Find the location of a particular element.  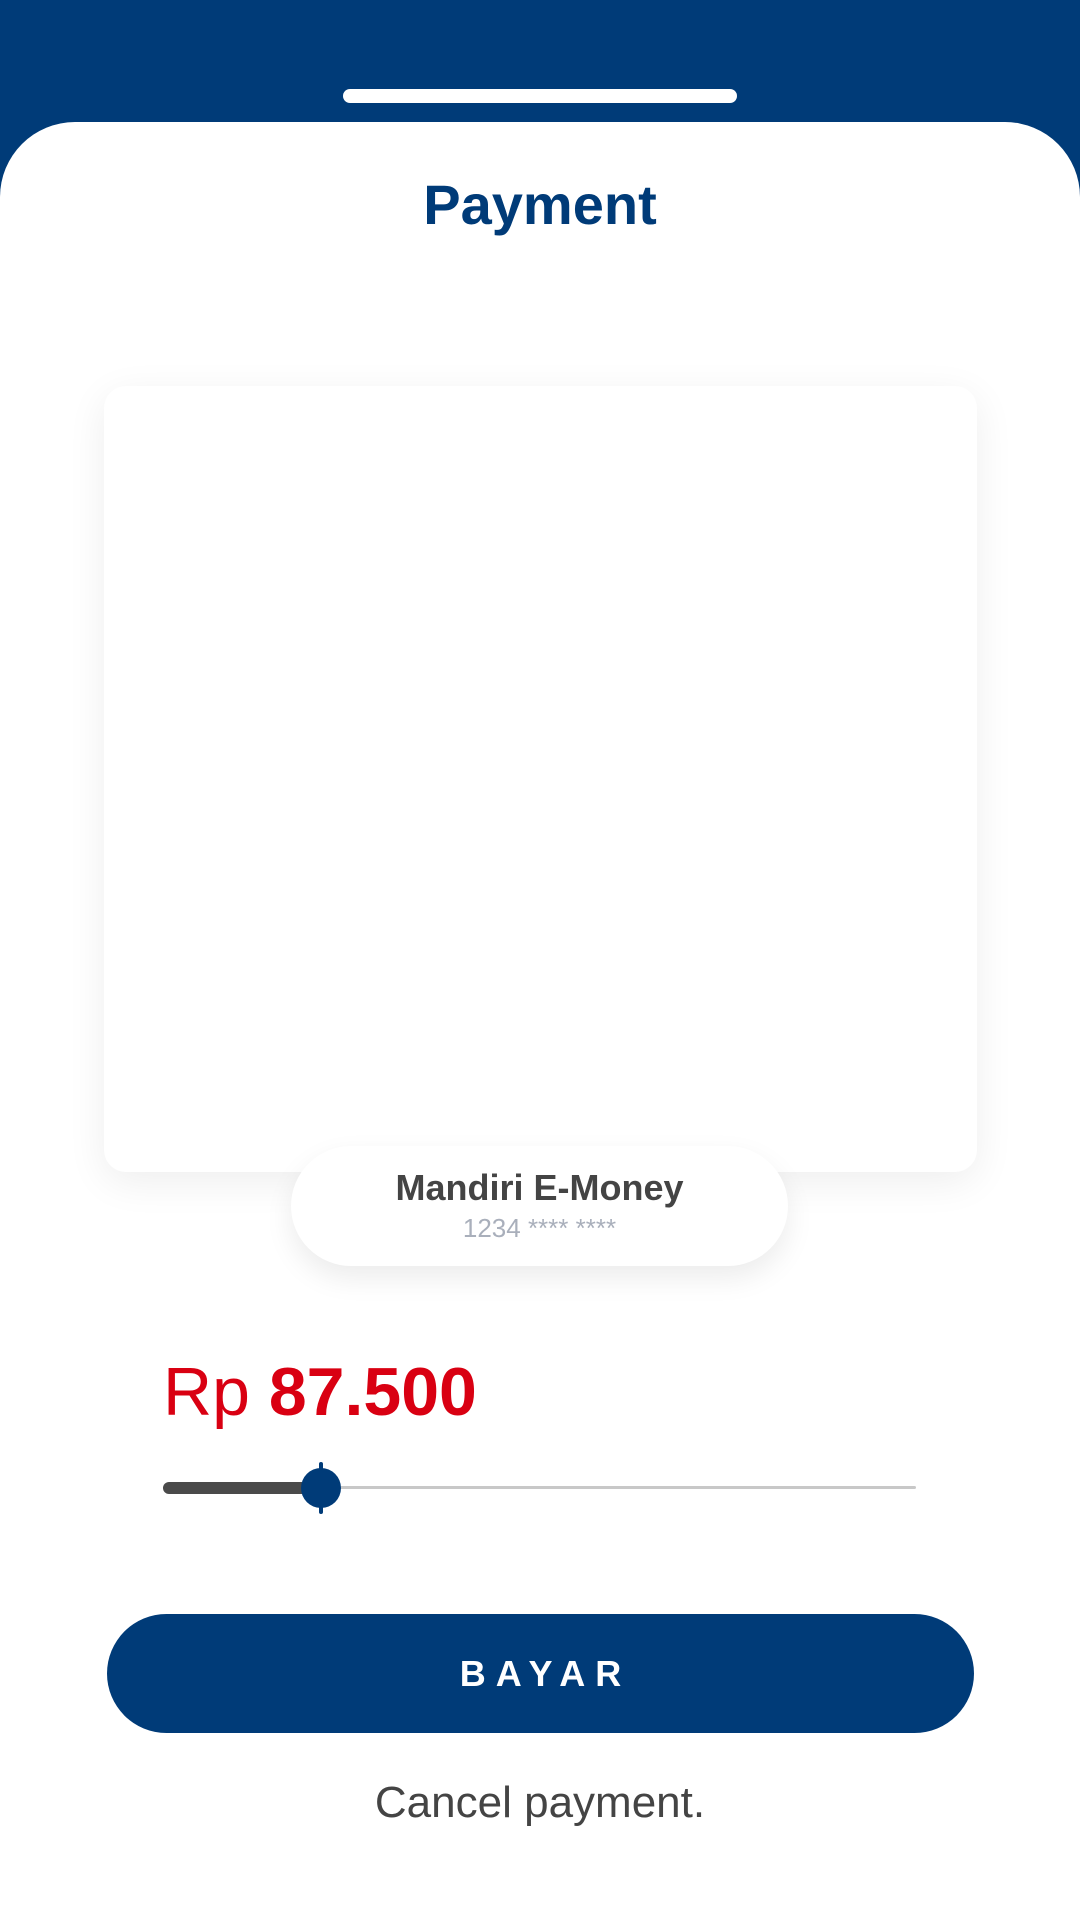

amount-slider is located at coordinates (539, 1488).